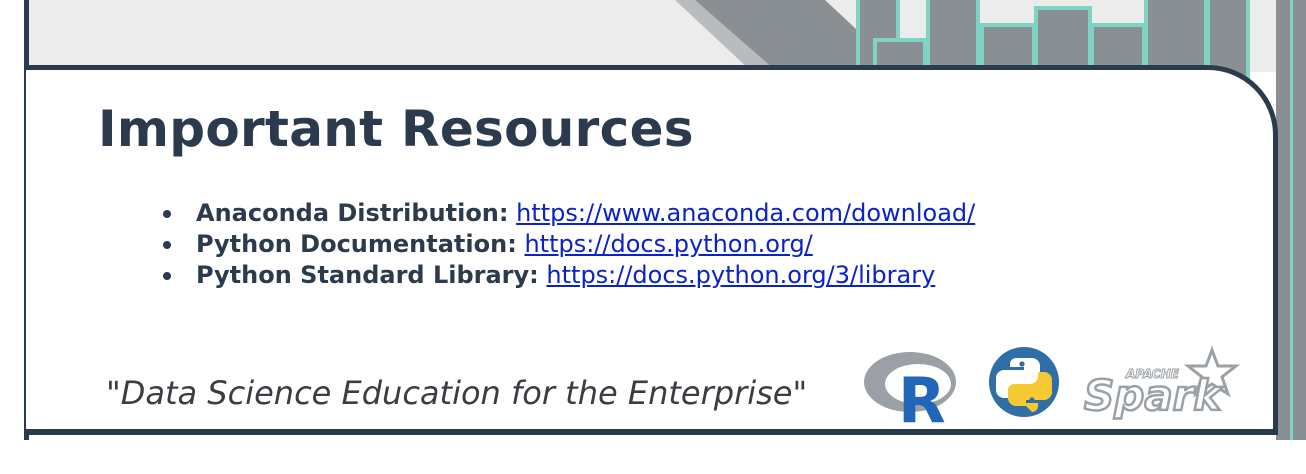 The image size is (1306, 474). What do you see at coordinates (352, 213) in the screenshot?
I see `resource-label: Anaconda Distribution:` at bounding box center [352, 213].